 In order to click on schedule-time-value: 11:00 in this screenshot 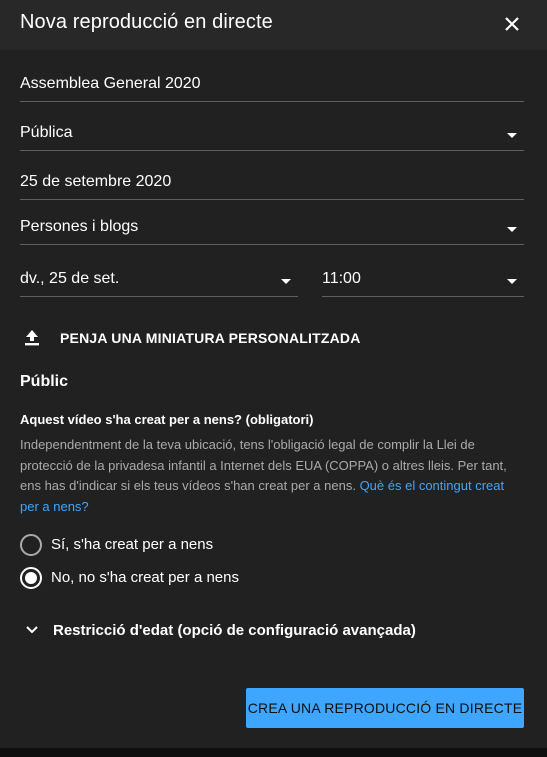, I will do `click(341, 278)`.